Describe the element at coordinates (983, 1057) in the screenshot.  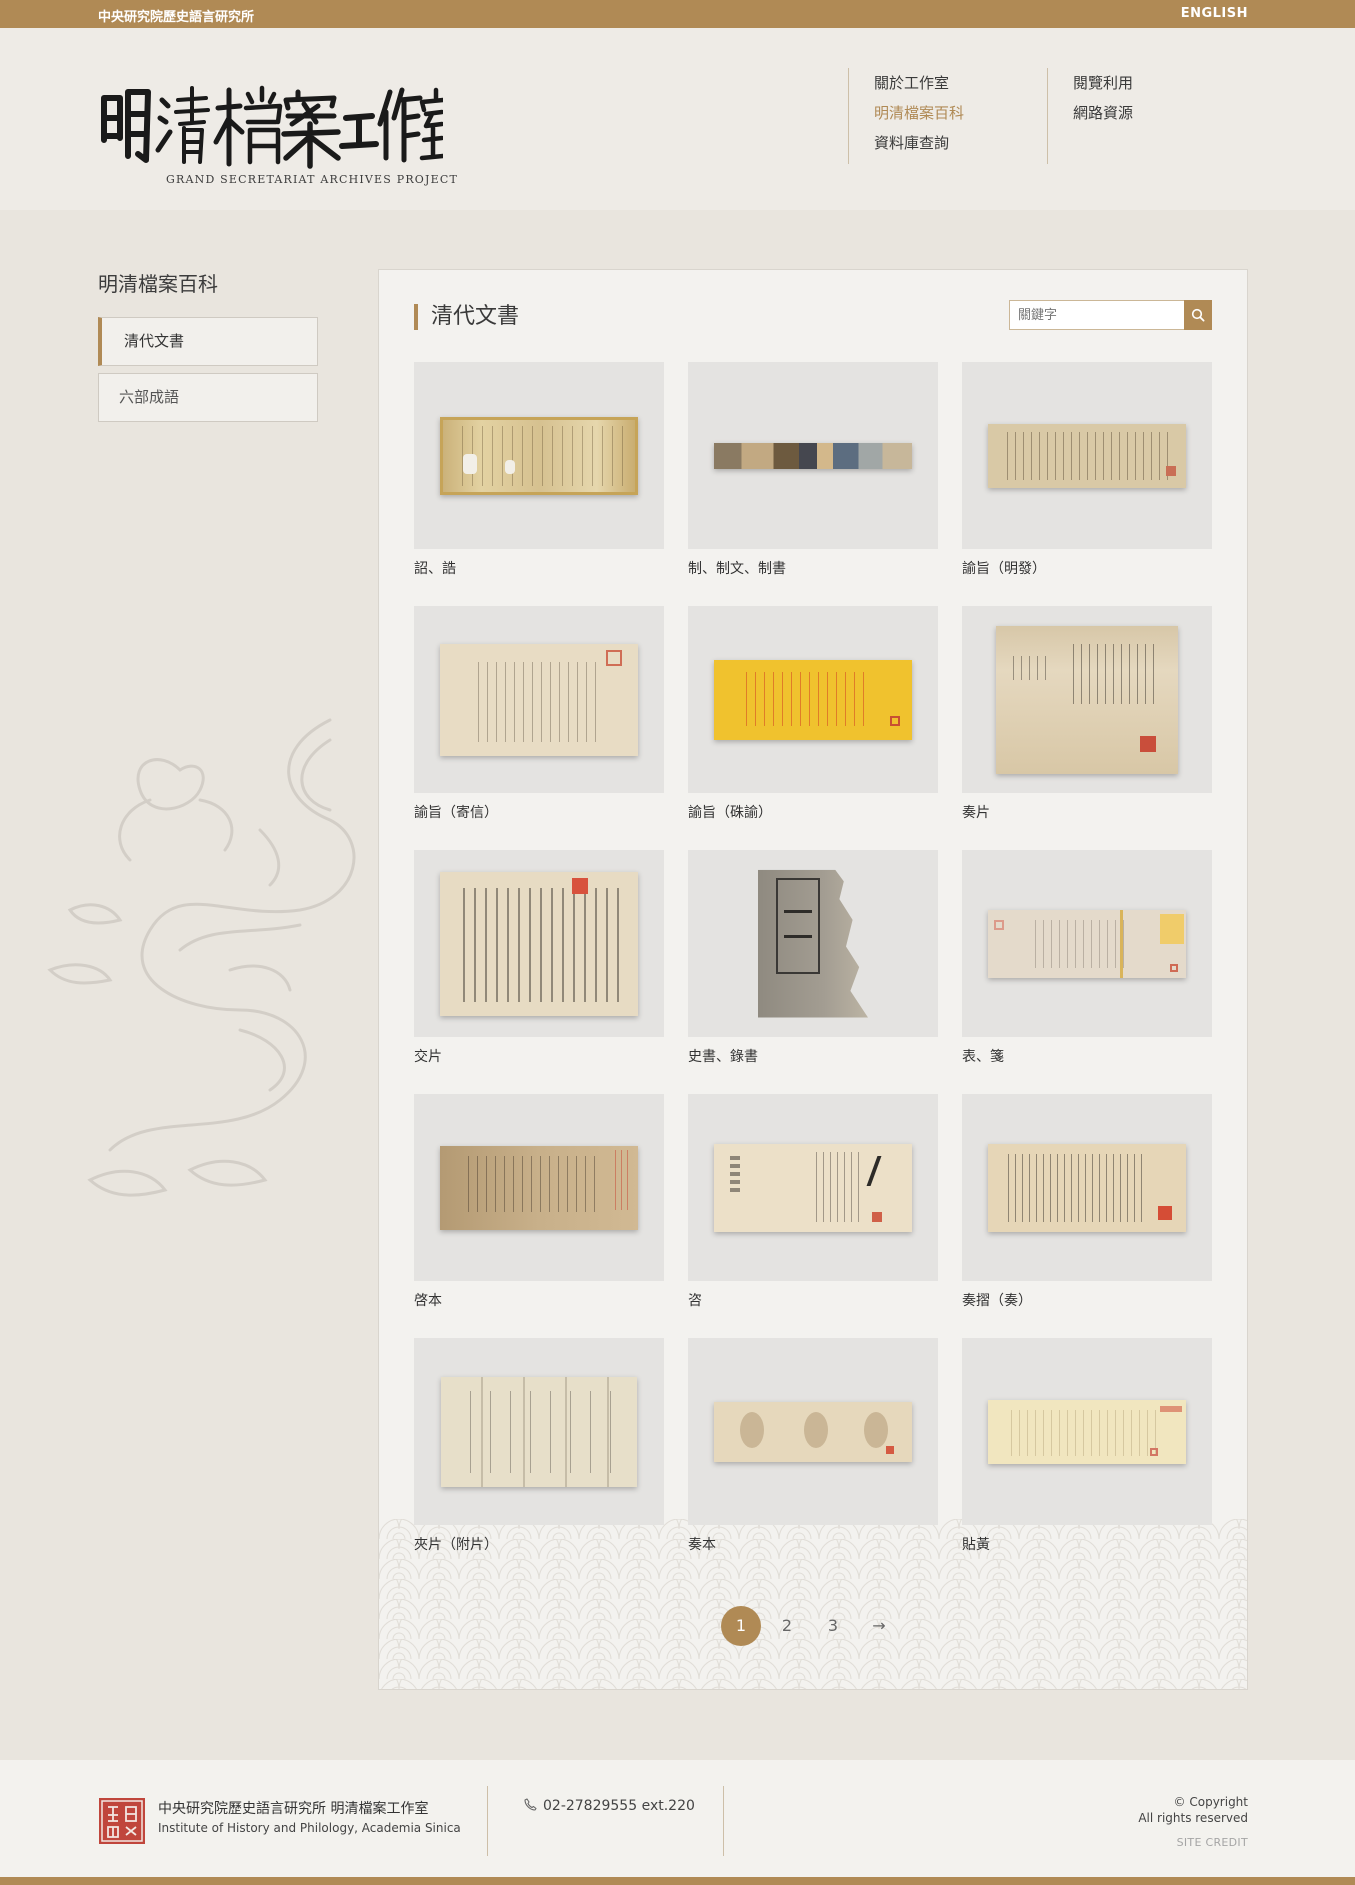
I see `doc-card-label: 表、箋` at that location.